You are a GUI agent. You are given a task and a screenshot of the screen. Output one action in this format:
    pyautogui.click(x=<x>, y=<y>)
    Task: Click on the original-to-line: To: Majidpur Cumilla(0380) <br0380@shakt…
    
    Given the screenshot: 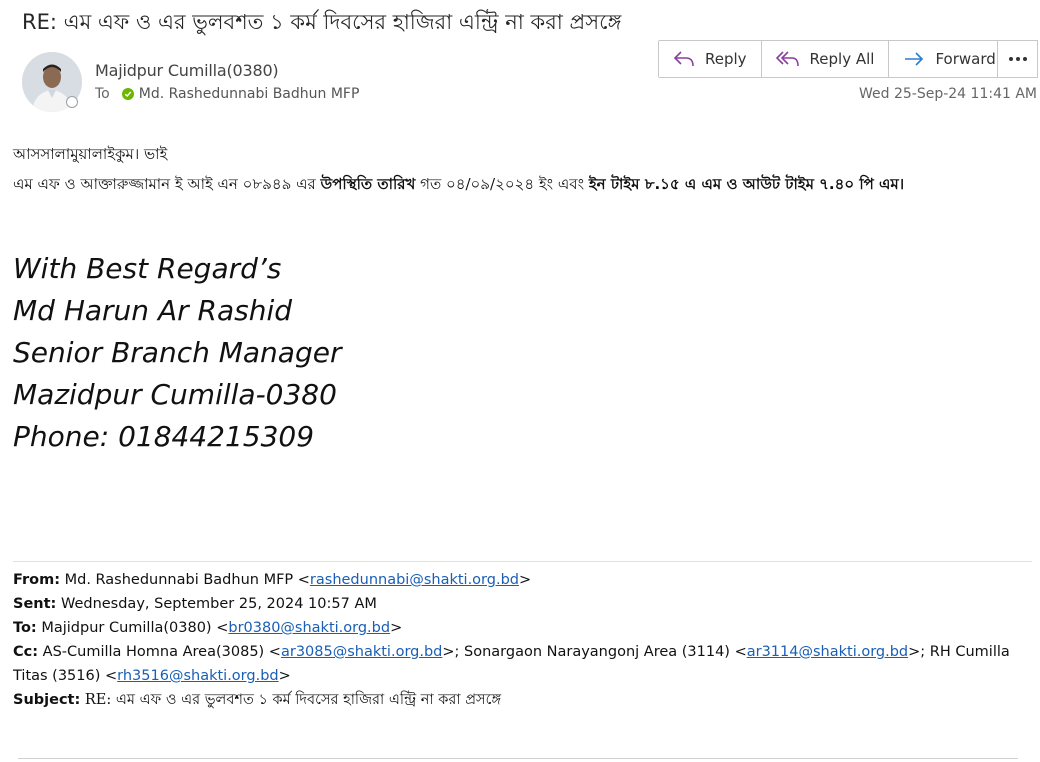 What is the action you would take?
    pyautogui.click(x=520, y=628)
    